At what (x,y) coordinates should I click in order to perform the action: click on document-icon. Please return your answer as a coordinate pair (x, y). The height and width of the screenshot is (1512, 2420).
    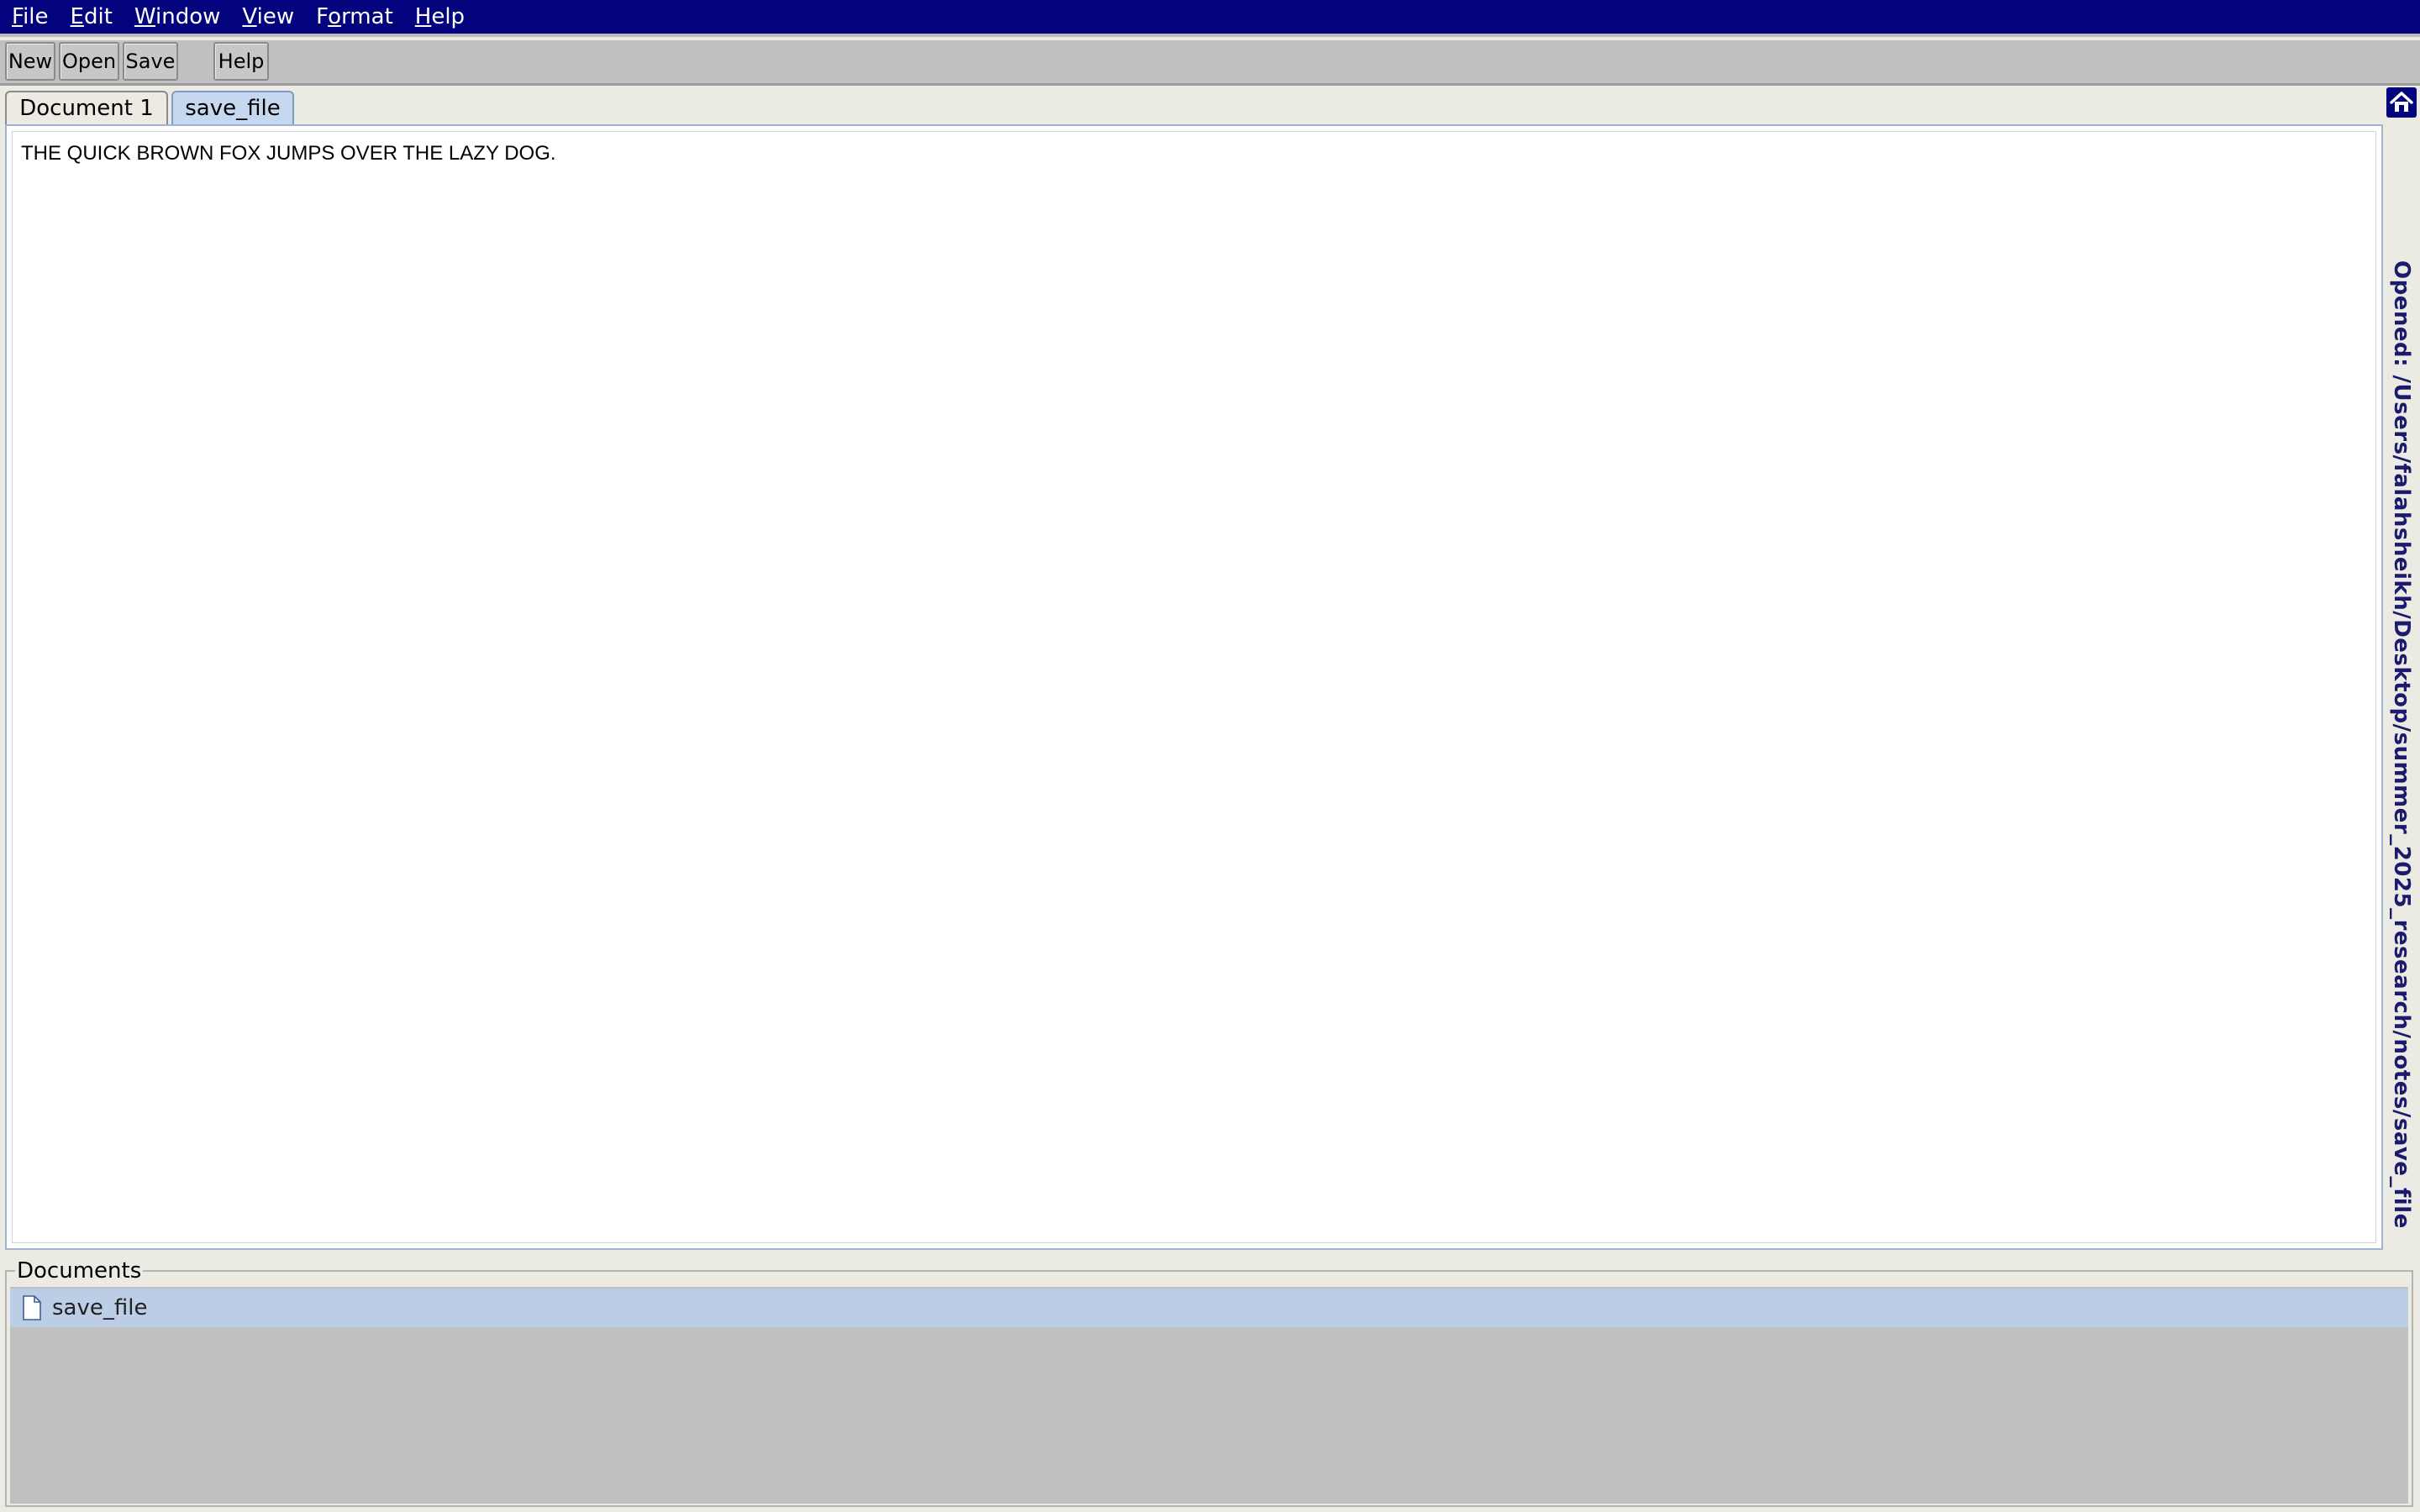
    Looking at the image, I should click on (32, 1307).